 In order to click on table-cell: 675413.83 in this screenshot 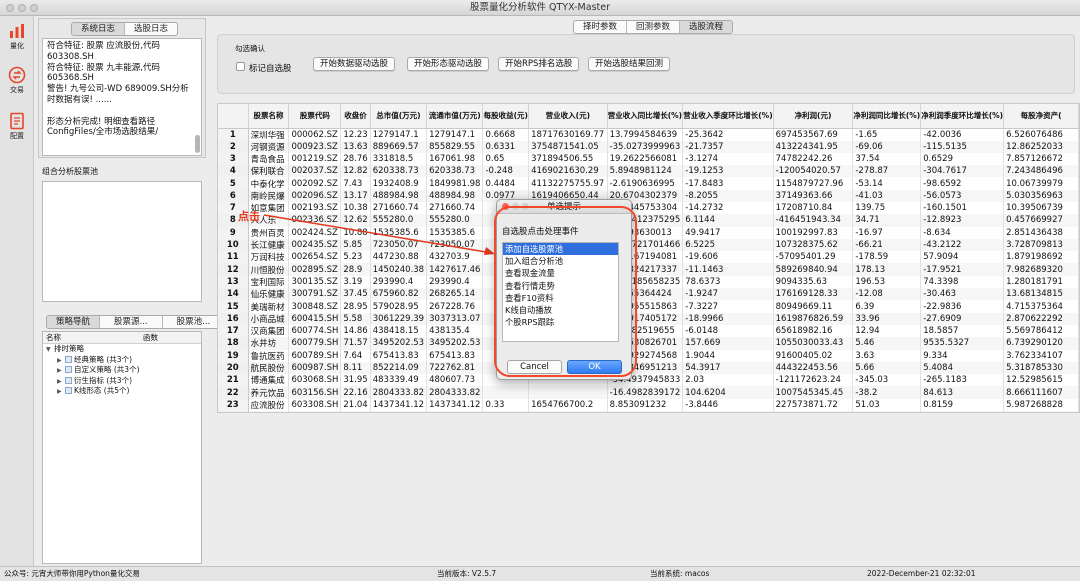, I will do `click(455, 355)`.